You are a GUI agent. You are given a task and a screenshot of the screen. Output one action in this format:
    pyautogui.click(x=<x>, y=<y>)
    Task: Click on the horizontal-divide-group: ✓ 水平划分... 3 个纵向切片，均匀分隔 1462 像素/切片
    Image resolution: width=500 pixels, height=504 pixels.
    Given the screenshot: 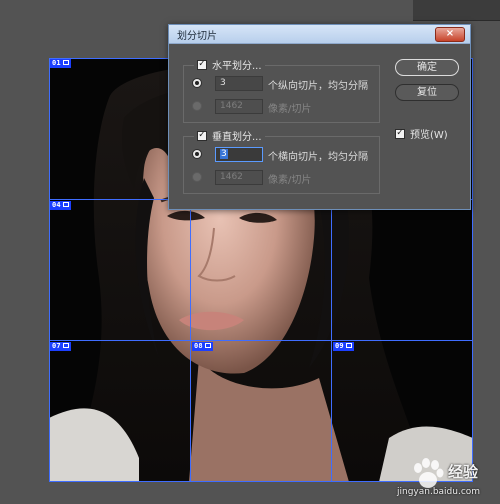 What is the action you would take?
    pyautogui.click(x=281, y=90)
    